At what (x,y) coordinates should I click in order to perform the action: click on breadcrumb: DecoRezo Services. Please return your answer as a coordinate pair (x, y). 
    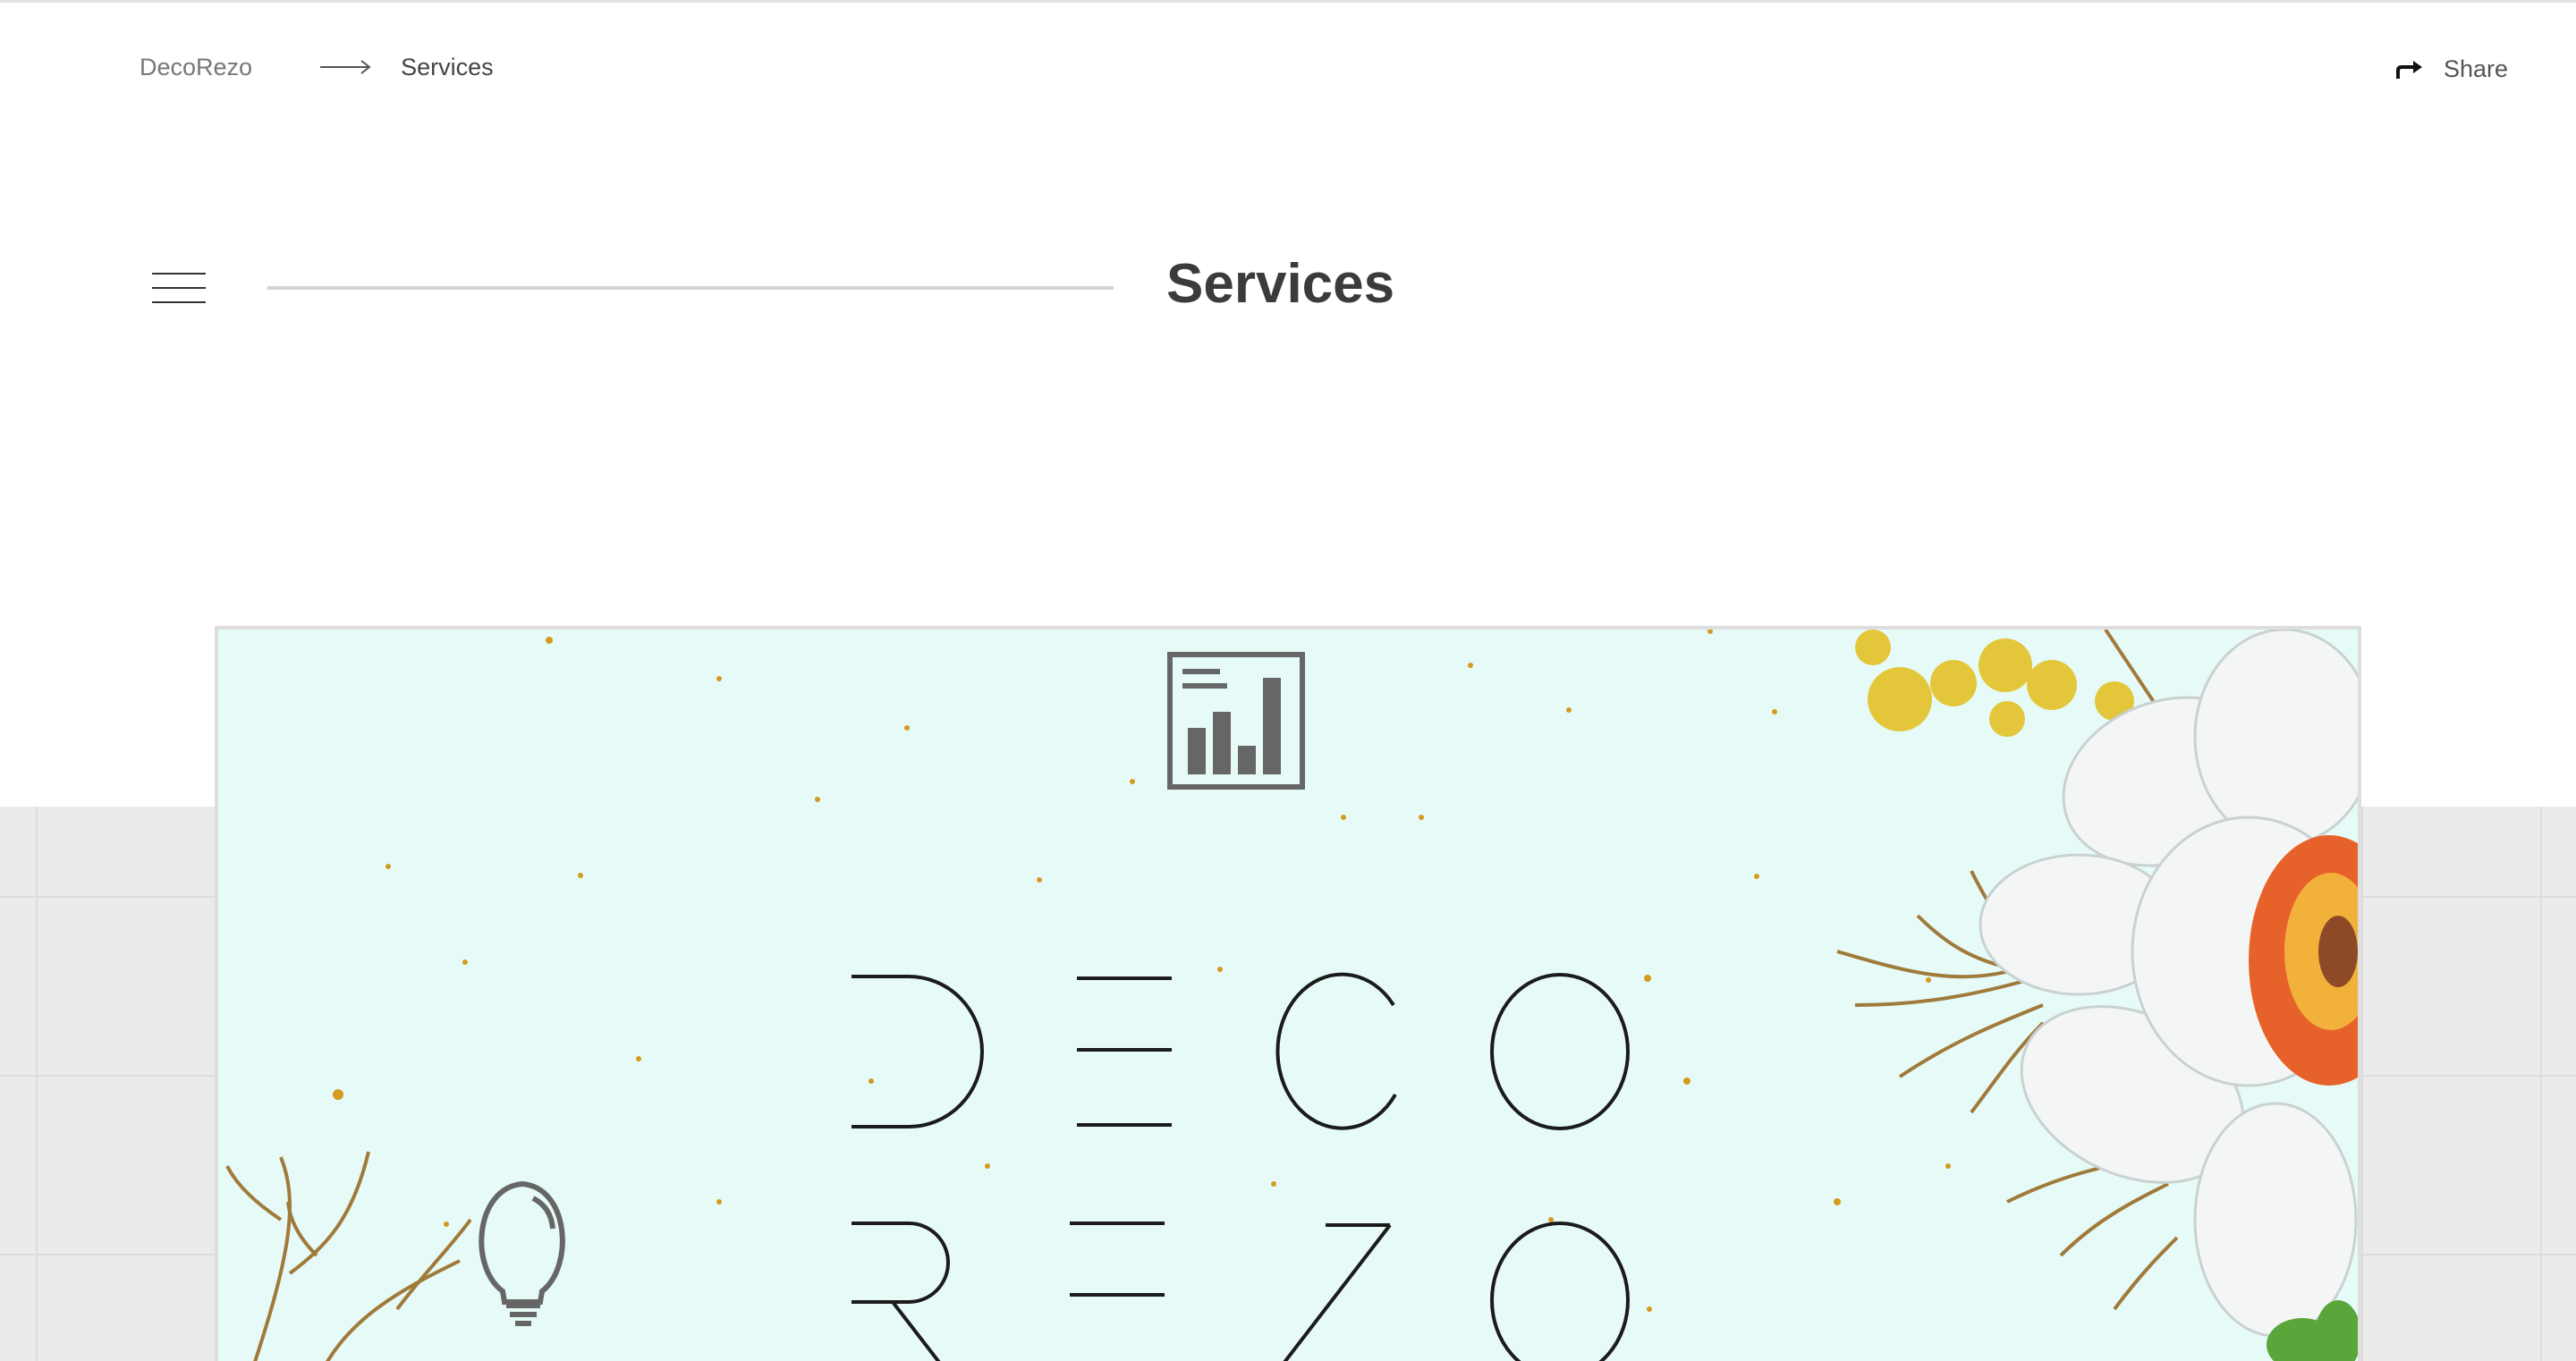
    Looking at the image, I should click on (317, 67).